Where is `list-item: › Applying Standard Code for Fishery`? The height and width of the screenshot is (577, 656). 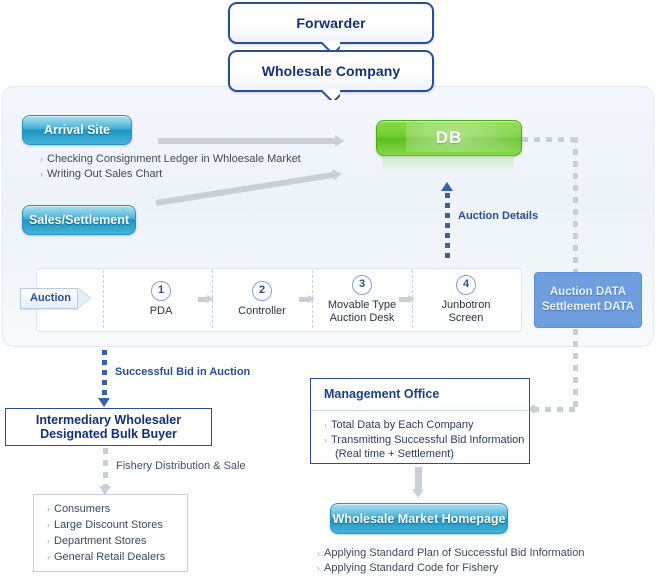
list-item: › Applying Standard Code for Fishery is located at coordinates (408, 568).